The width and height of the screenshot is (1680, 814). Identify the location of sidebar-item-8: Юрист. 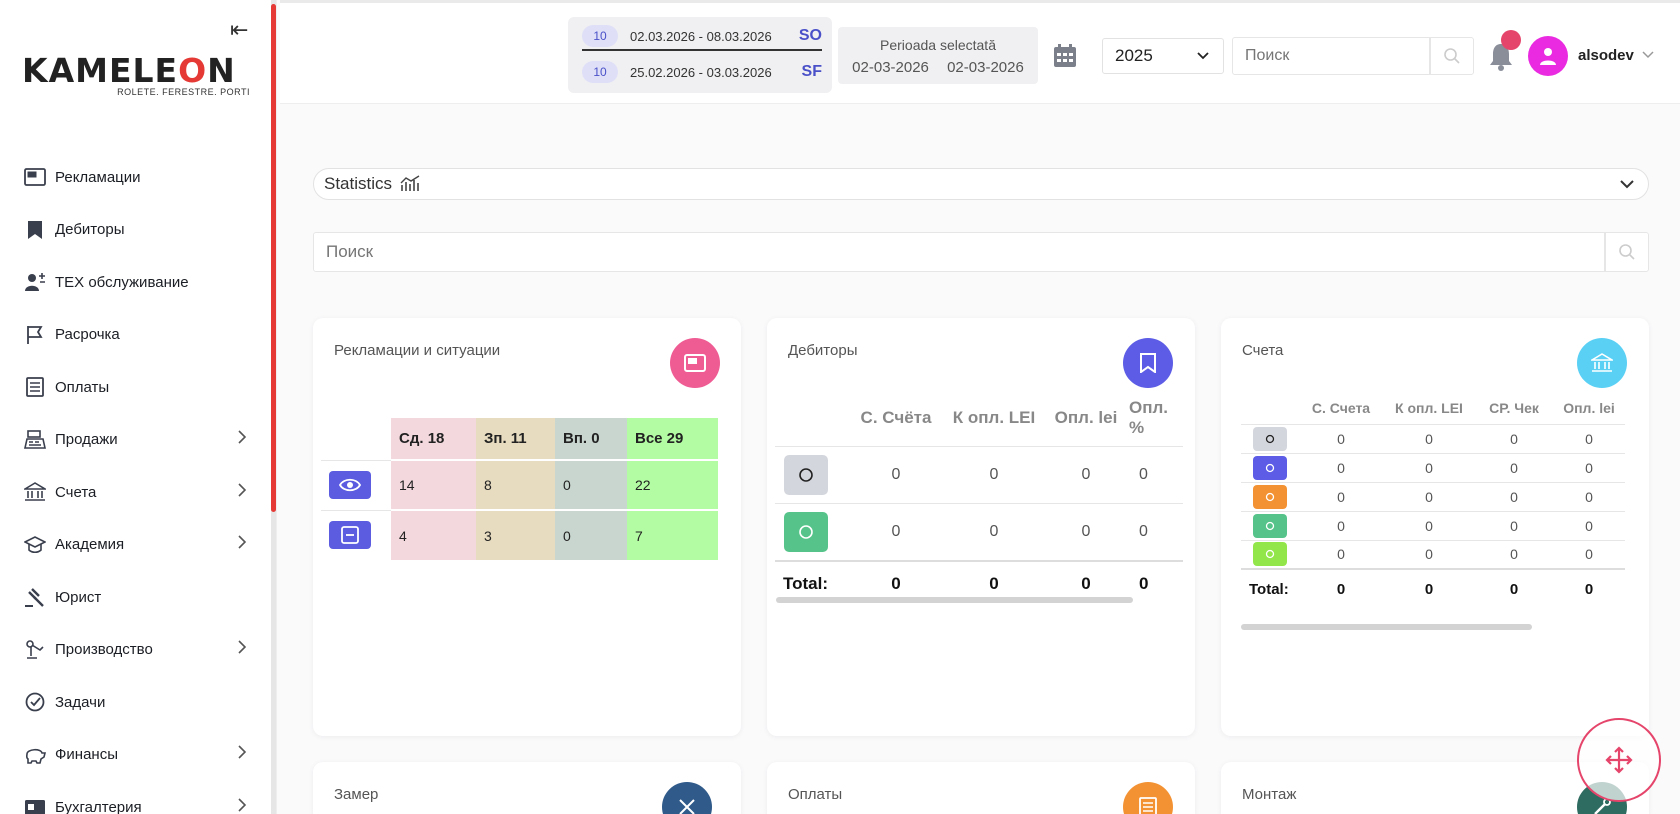
(135, 597).